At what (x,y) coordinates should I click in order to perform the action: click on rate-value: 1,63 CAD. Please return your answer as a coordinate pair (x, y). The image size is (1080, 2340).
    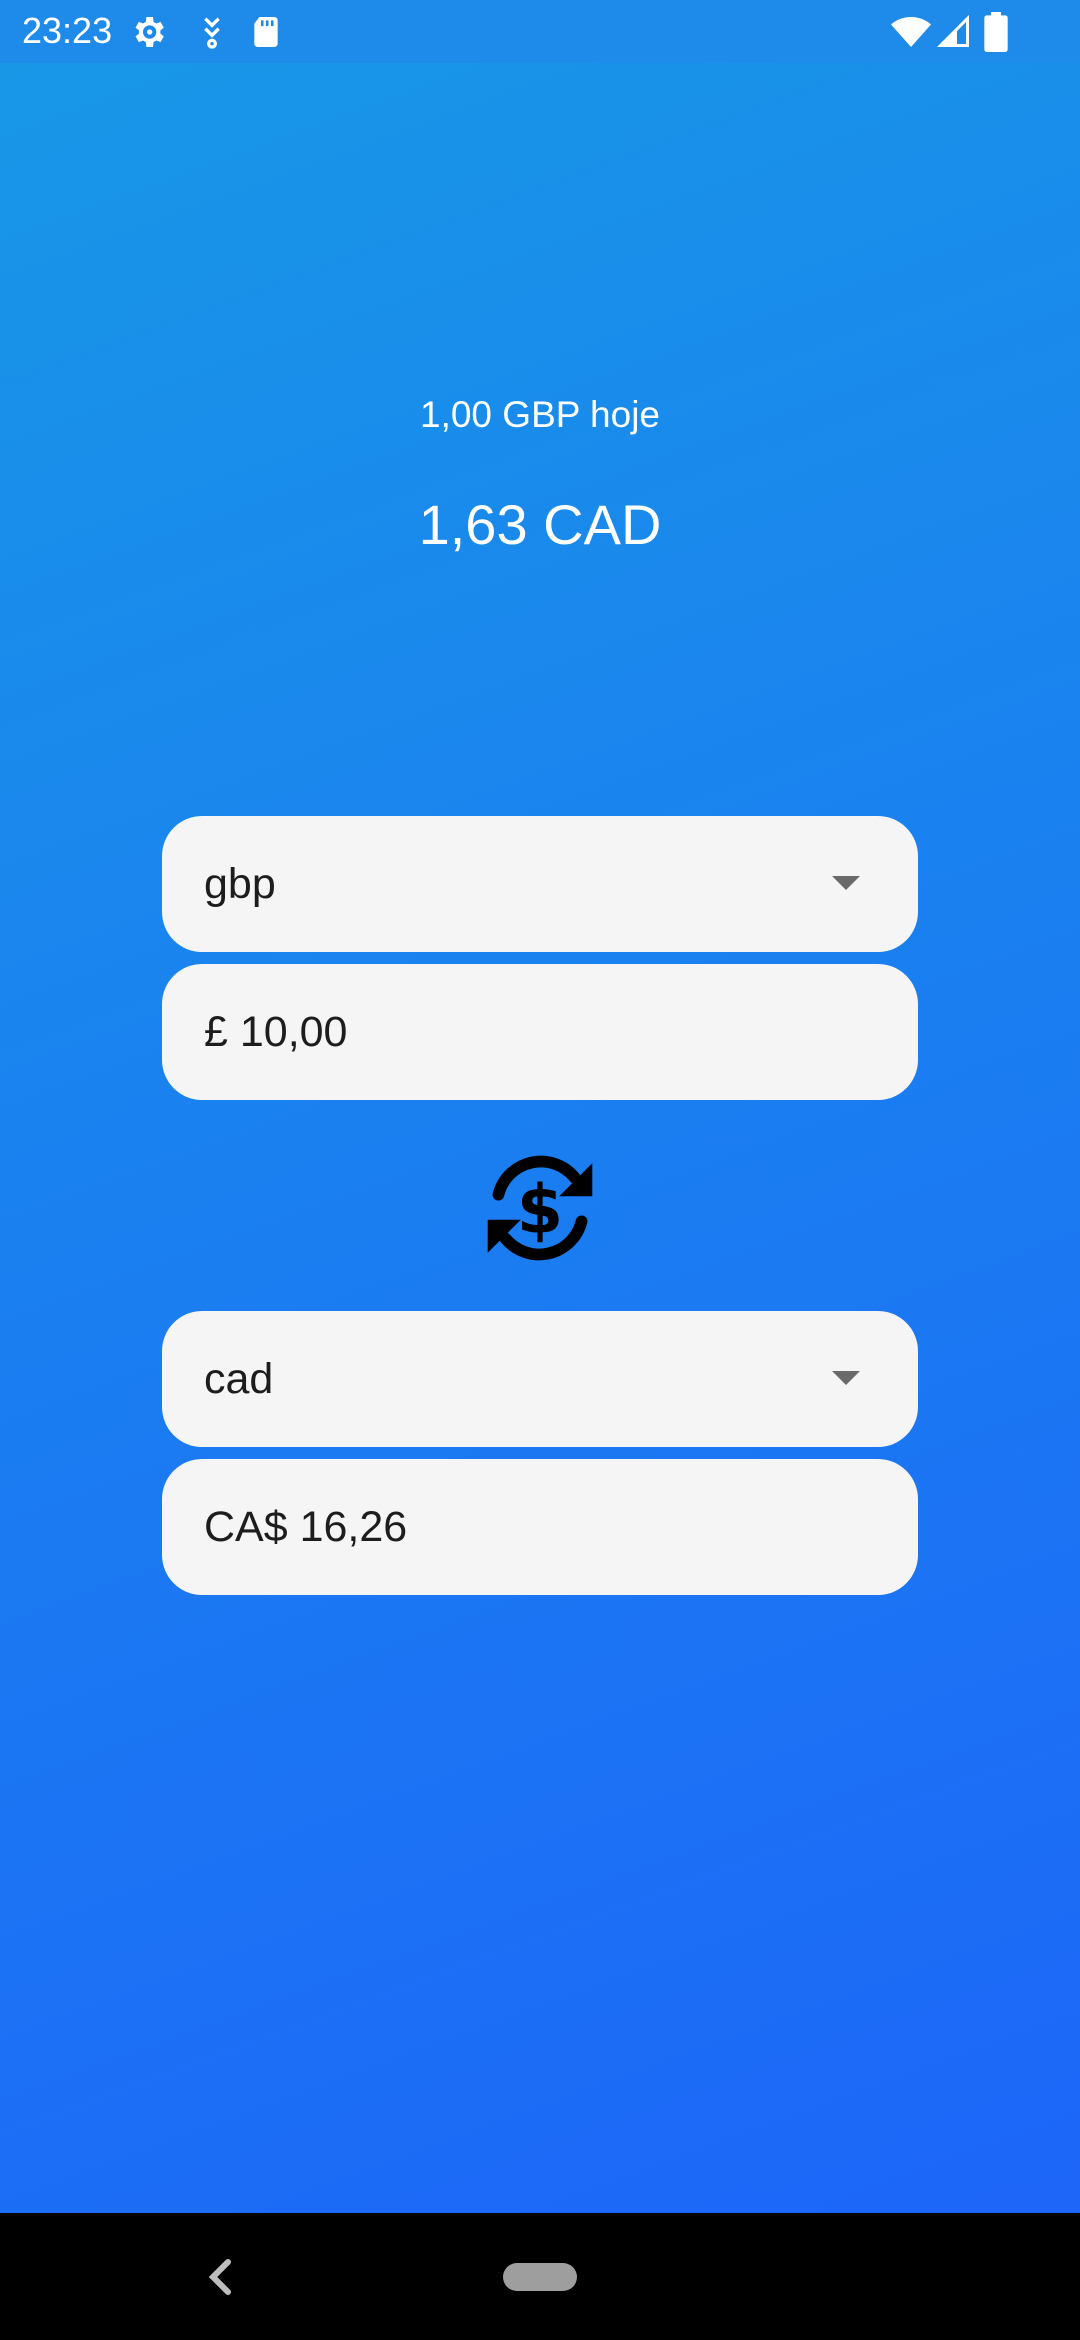
    Looking at the image, I should click on (540, 524).